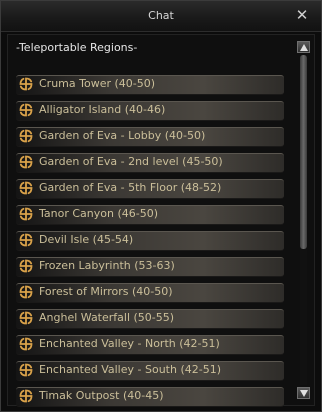 Image resolution: width=322 pixels, height=412 pixels. Describe the element at coordinates (107, 265) in the screenshot. I see `region-item-label: Frozen Labyrinth (53-63)` at that location.